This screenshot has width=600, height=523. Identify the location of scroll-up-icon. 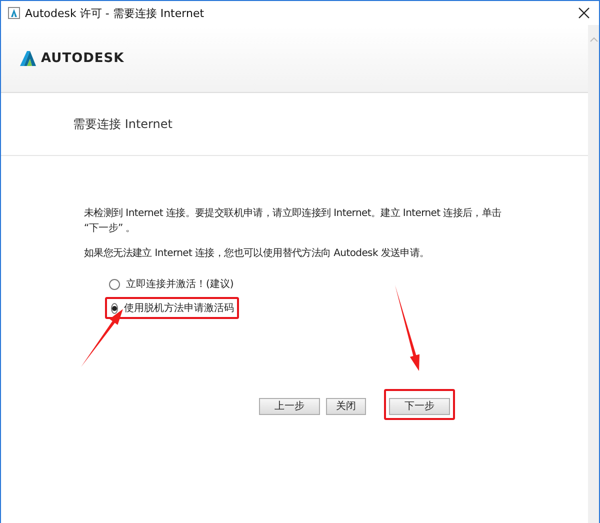
(594, 39).